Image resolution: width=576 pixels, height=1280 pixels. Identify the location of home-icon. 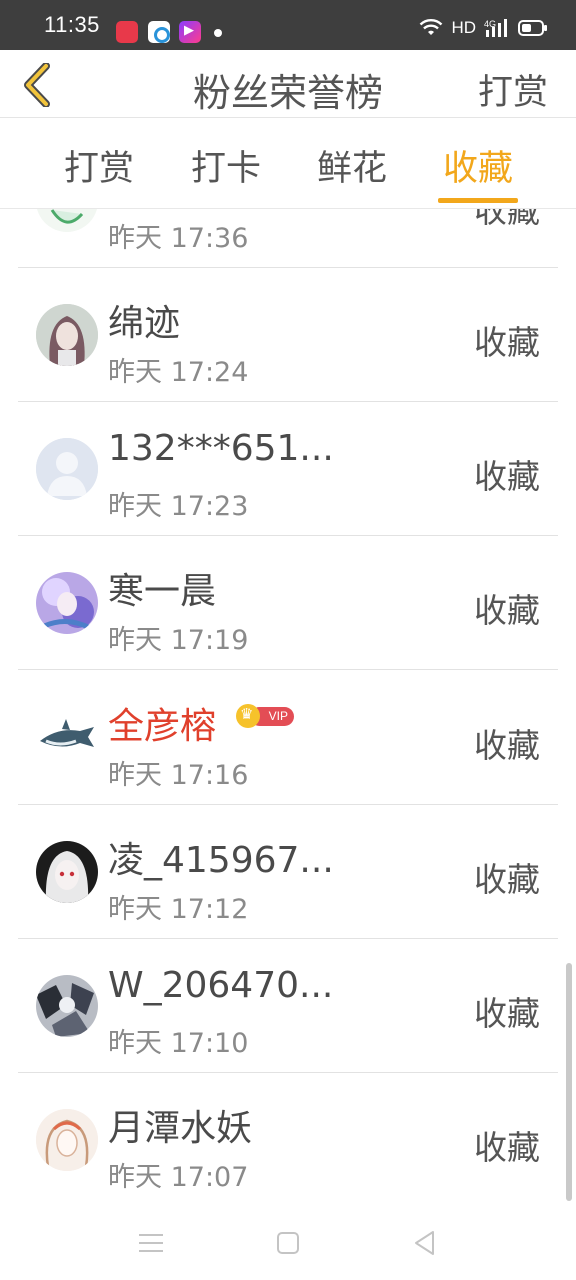
(288, 1243).